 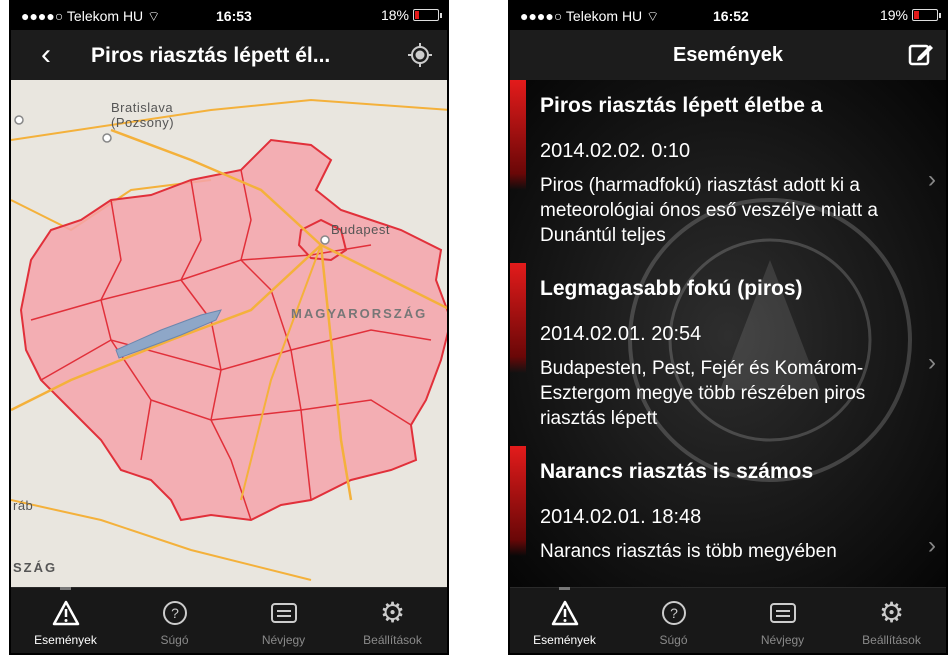 I want to click on event-title: Narancs riasztás is számos, so click(x=677, y=471).